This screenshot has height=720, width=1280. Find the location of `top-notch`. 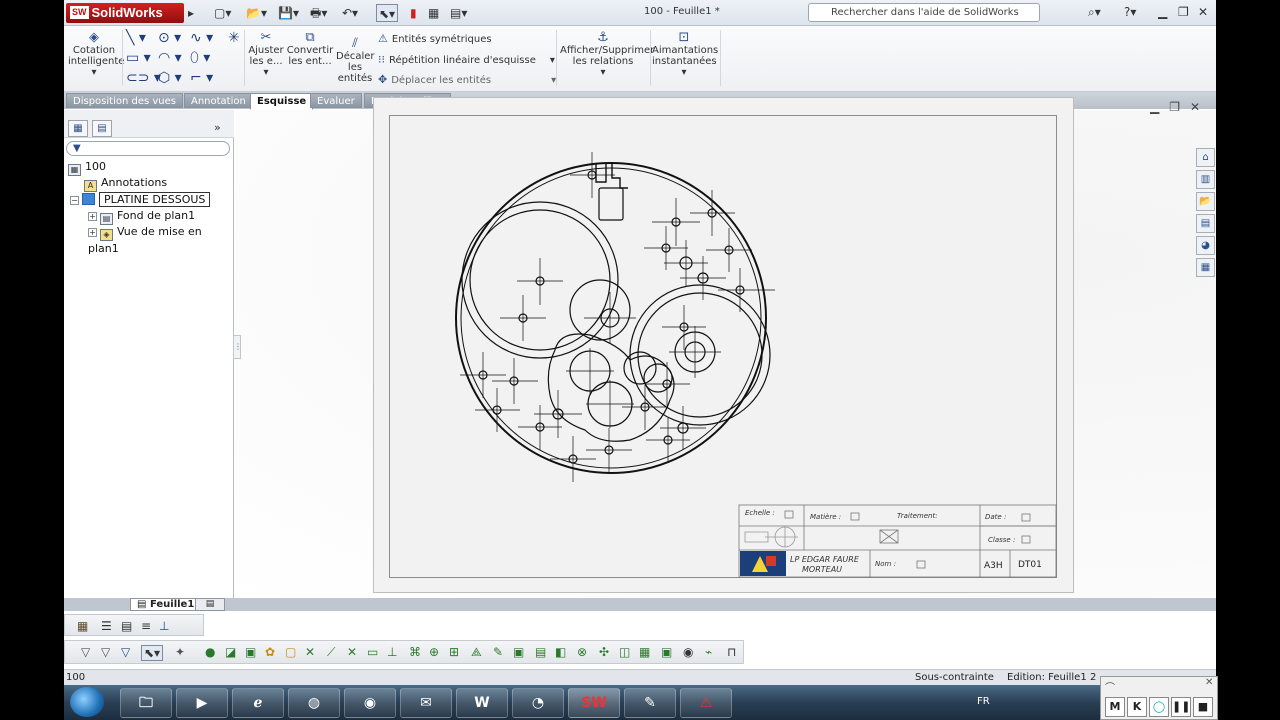

top-notch is located at coordinates (611, 176).